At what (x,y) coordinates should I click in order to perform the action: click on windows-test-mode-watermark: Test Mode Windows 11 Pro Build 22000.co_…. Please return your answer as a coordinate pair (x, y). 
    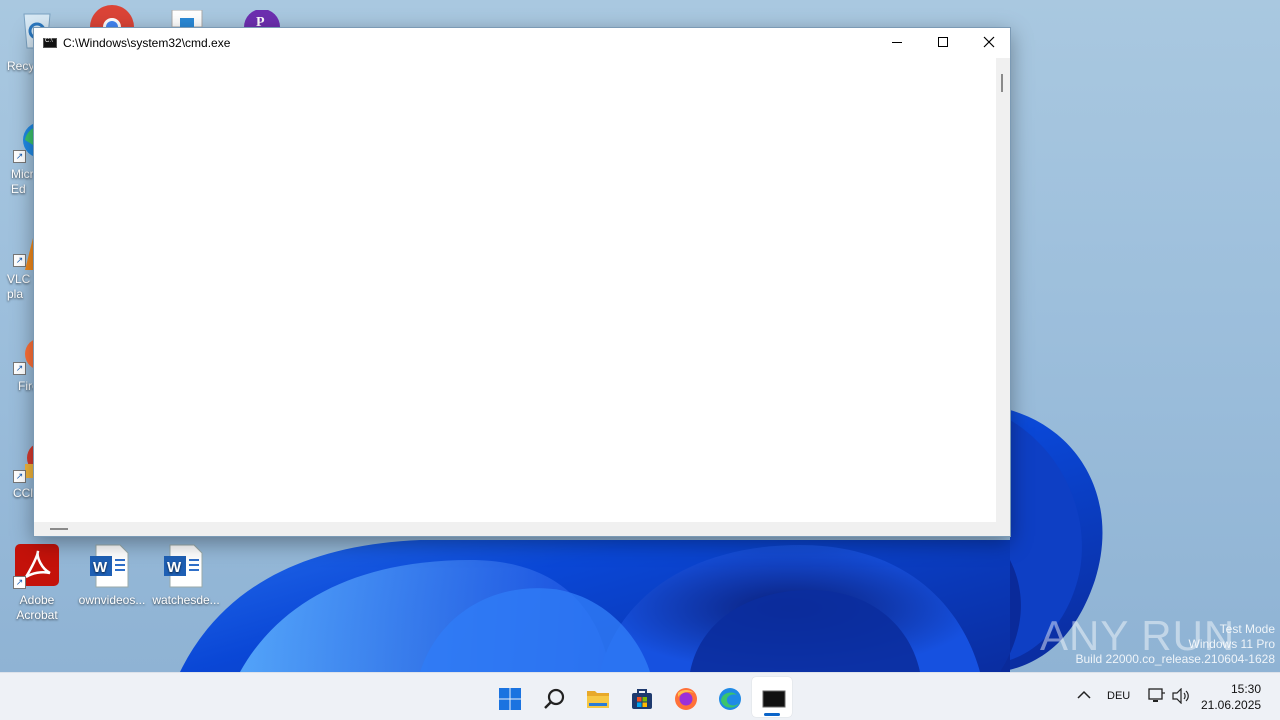
    Looking at the image, I should click on (1176, 644).